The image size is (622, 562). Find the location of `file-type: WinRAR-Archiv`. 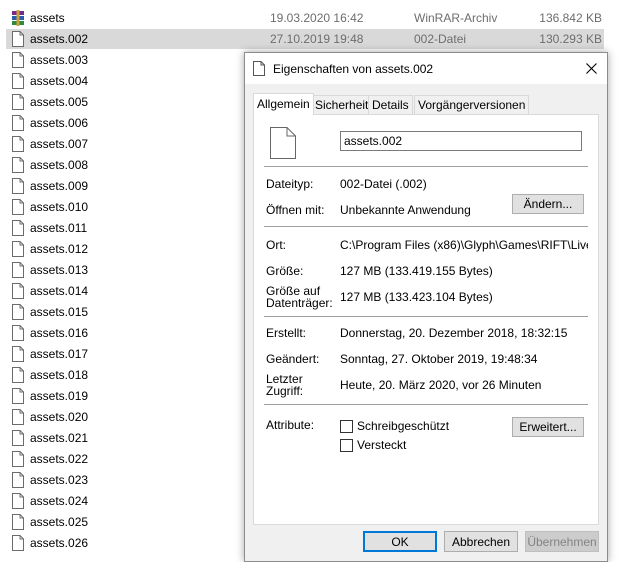

file-type: WinRAR-Archiv is located at coordinates (456, 18).